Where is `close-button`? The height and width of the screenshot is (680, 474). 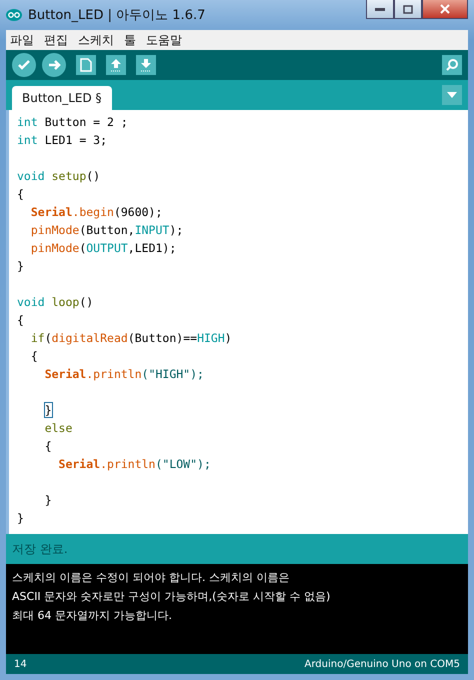 close-button is located at coordinates (445, 9).